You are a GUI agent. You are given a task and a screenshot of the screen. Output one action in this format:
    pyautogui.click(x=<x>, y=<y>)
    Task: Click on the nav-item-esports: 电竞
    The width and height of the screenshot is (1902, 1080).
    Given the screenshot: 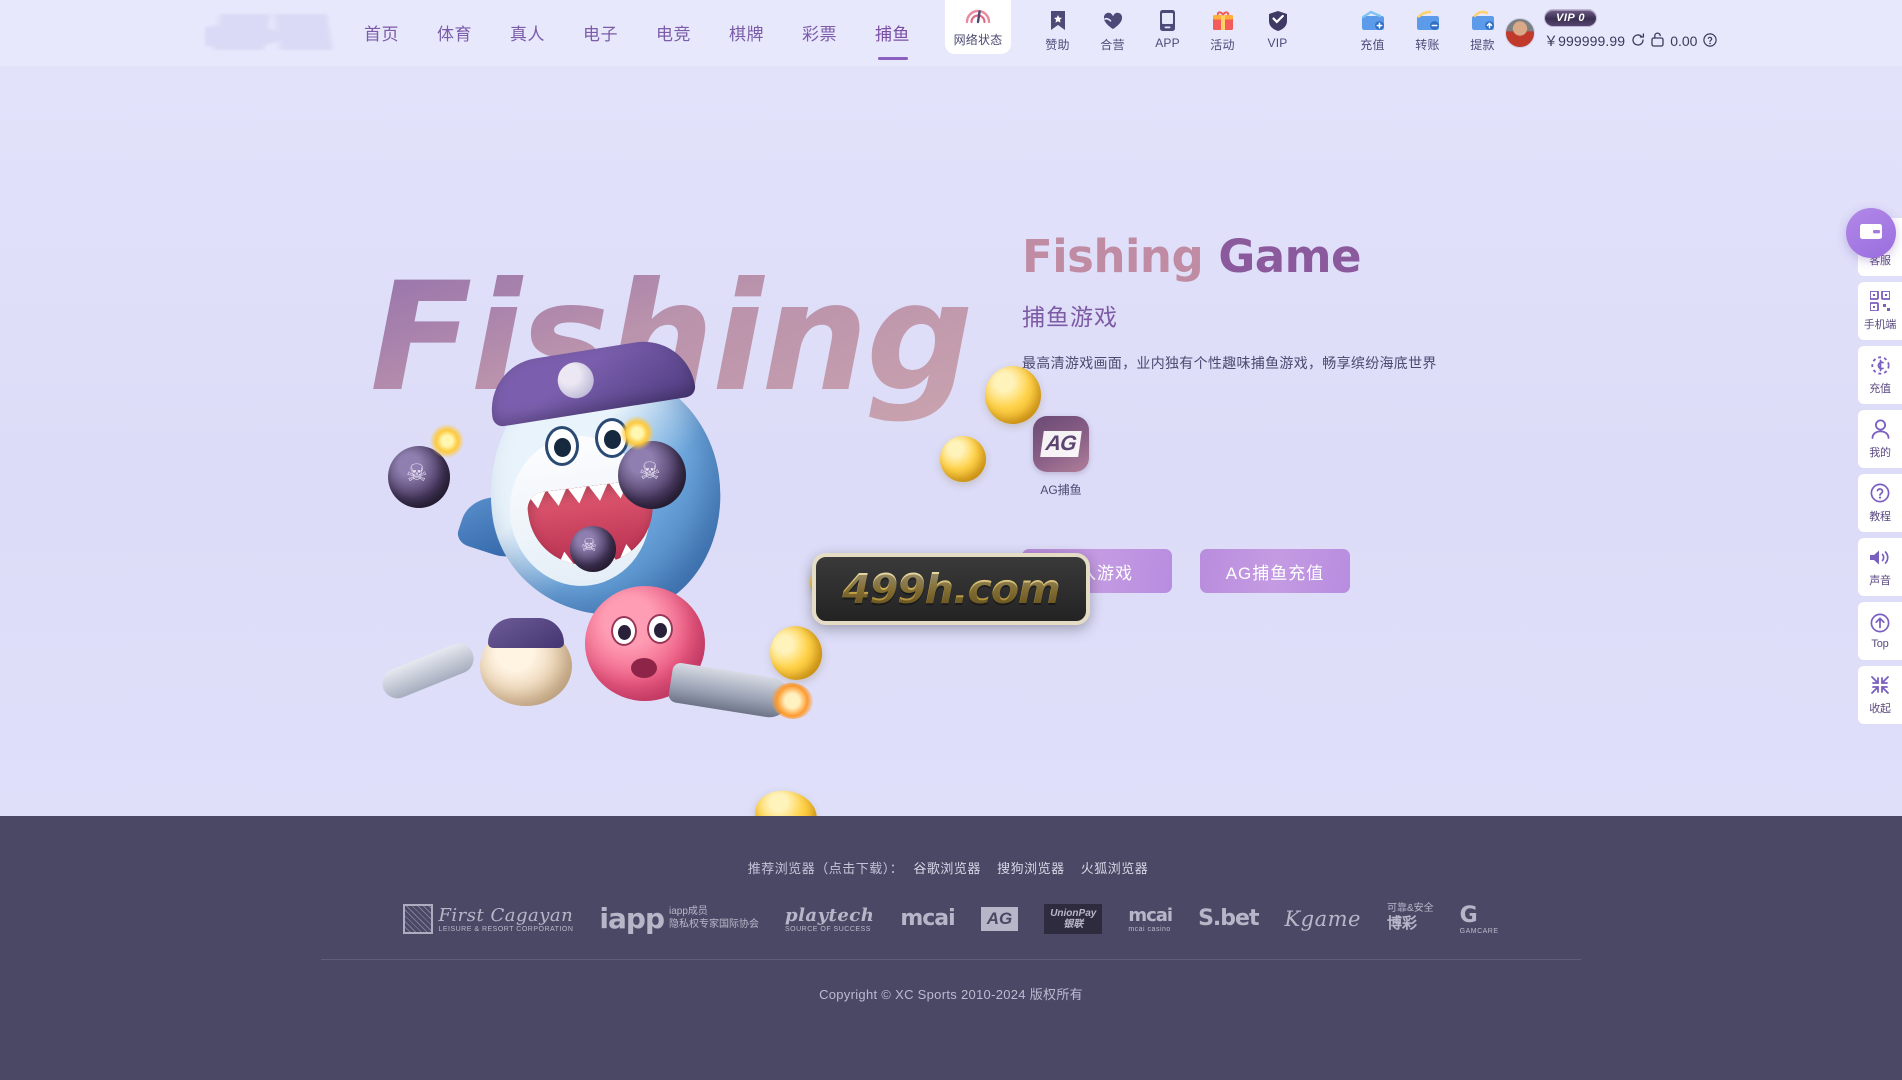 What is the action you would take?
    pyautogui.click(x=673, y=34)
    